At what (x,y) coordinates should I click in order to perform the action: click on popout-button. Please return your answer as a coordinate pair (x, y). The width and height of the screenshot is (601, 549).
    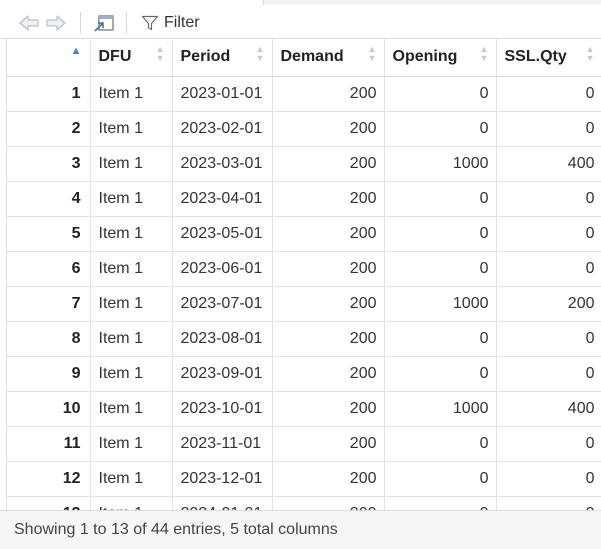
    Looking at the image, I should click on (104, 23).